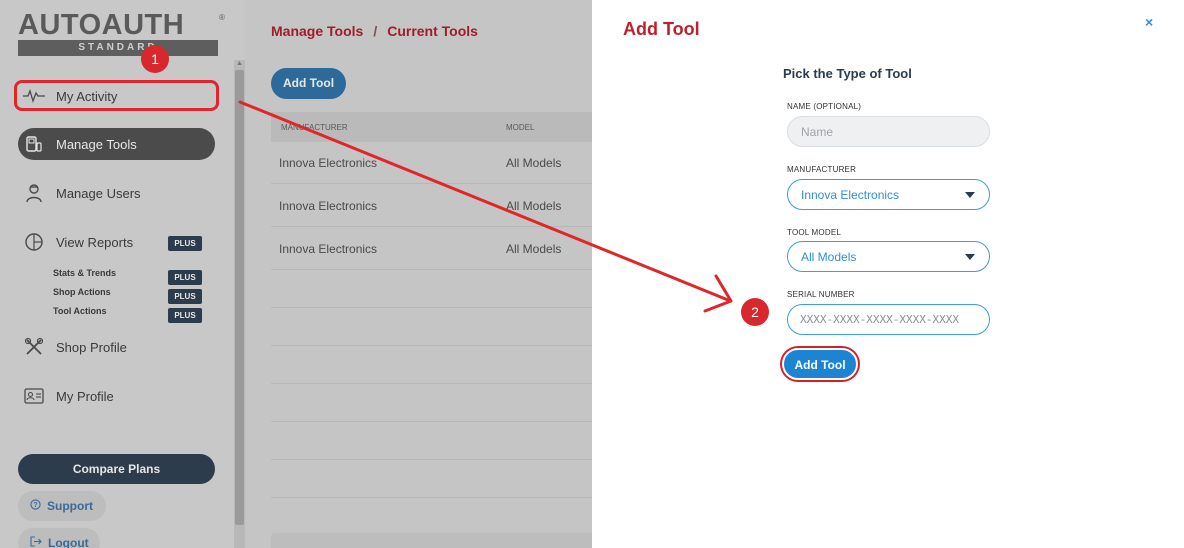  Describe the element at coordinates (91, 347) in the screenshot. I see `sidebar-item-label: Shop Profile` at that location.